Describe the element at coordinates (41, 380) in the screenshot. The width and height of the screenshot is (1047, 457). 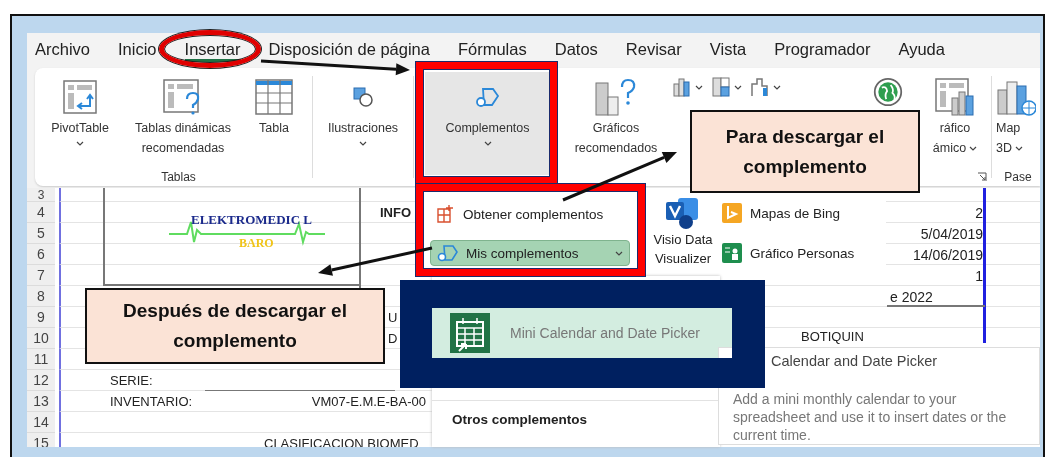
I see `row-number: 12` at that location.